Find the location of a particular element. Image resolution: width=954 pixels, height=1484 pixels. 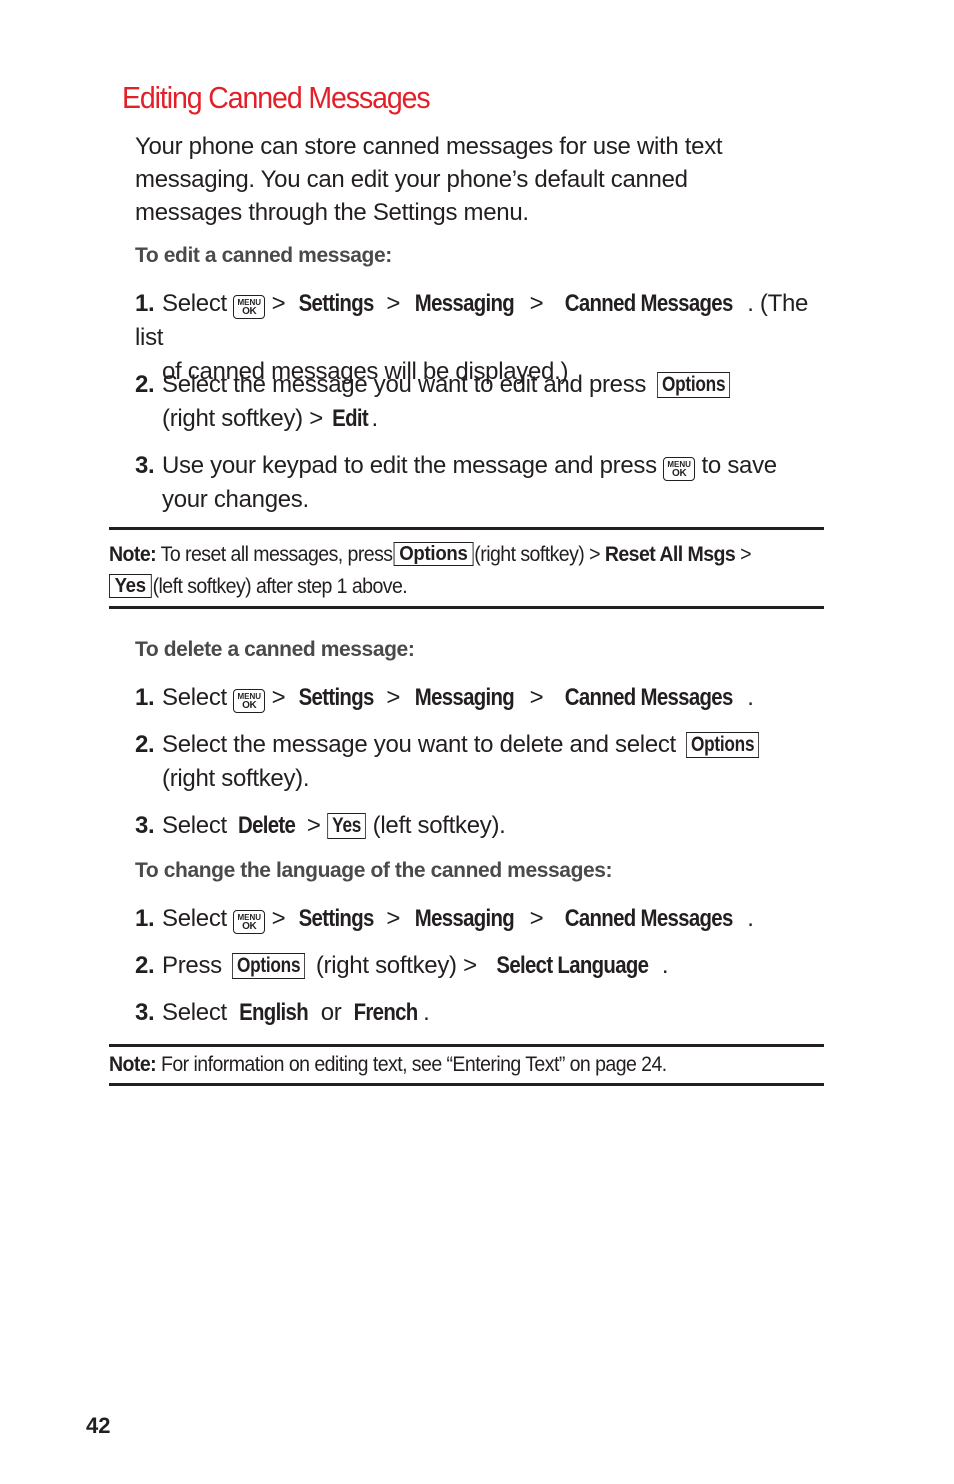

note-text: (left softkey) after step 1 above. is located at coordinates (280, 586).